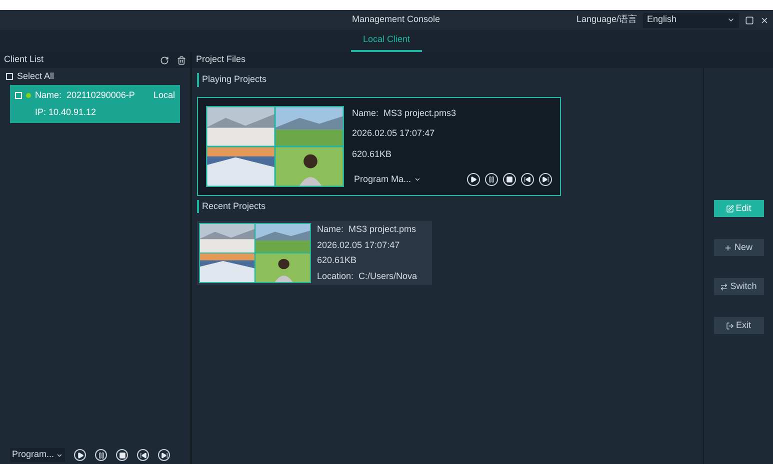  Describe the element at coordinates (447, 206) in the screenshot. I see `section-title: Recent Projects` at that location.